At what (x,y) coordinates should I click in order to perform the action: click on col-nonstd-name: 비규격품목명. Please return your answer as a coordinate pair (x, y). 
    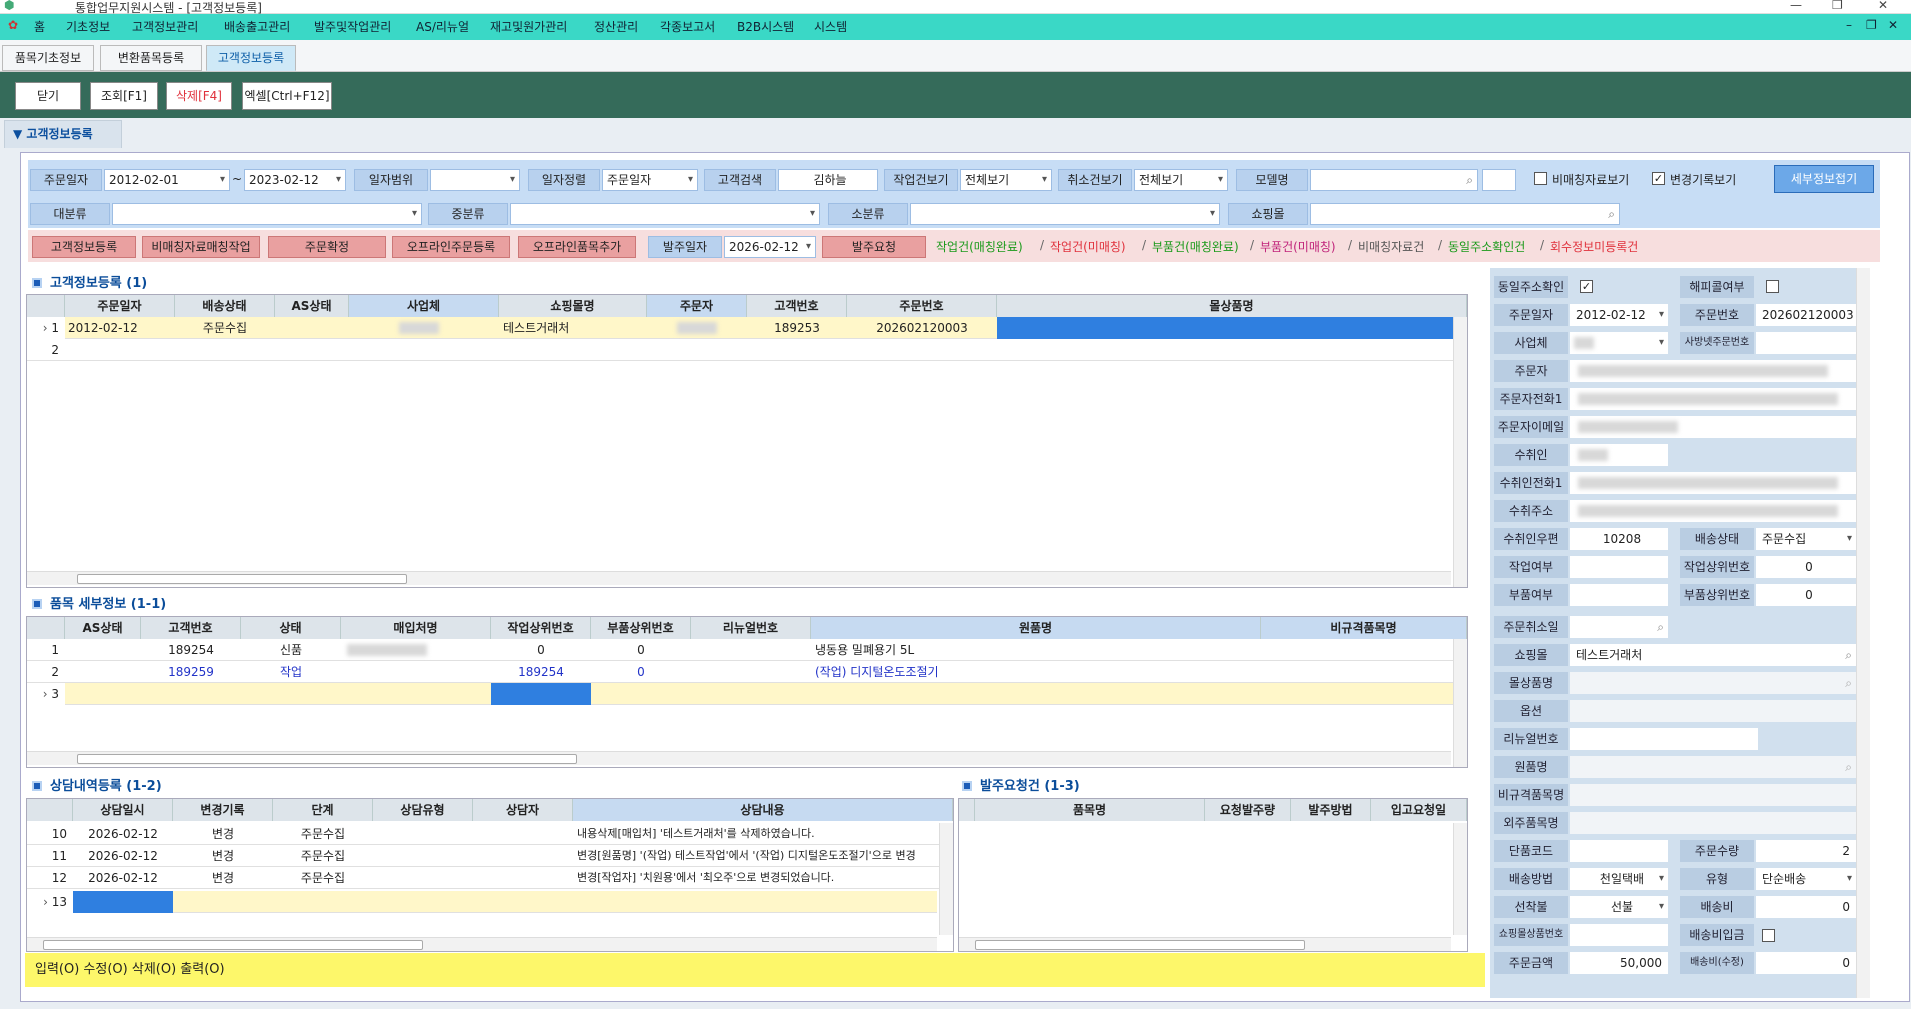
    Looking at the image, I should click on (1364, 628).